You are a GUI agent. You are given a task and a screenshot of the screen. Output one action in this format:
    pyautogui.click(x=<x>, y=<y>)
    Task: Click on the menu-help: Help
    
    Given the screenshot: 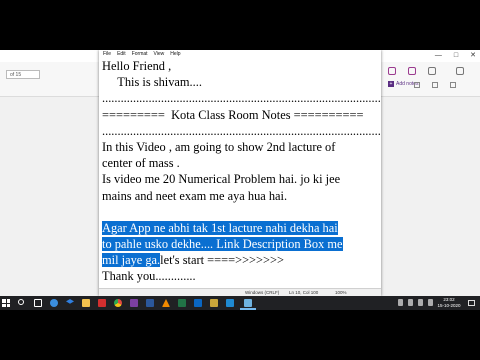 What is the action you would take?
    pyautogui.click(x=175, y=54)
    